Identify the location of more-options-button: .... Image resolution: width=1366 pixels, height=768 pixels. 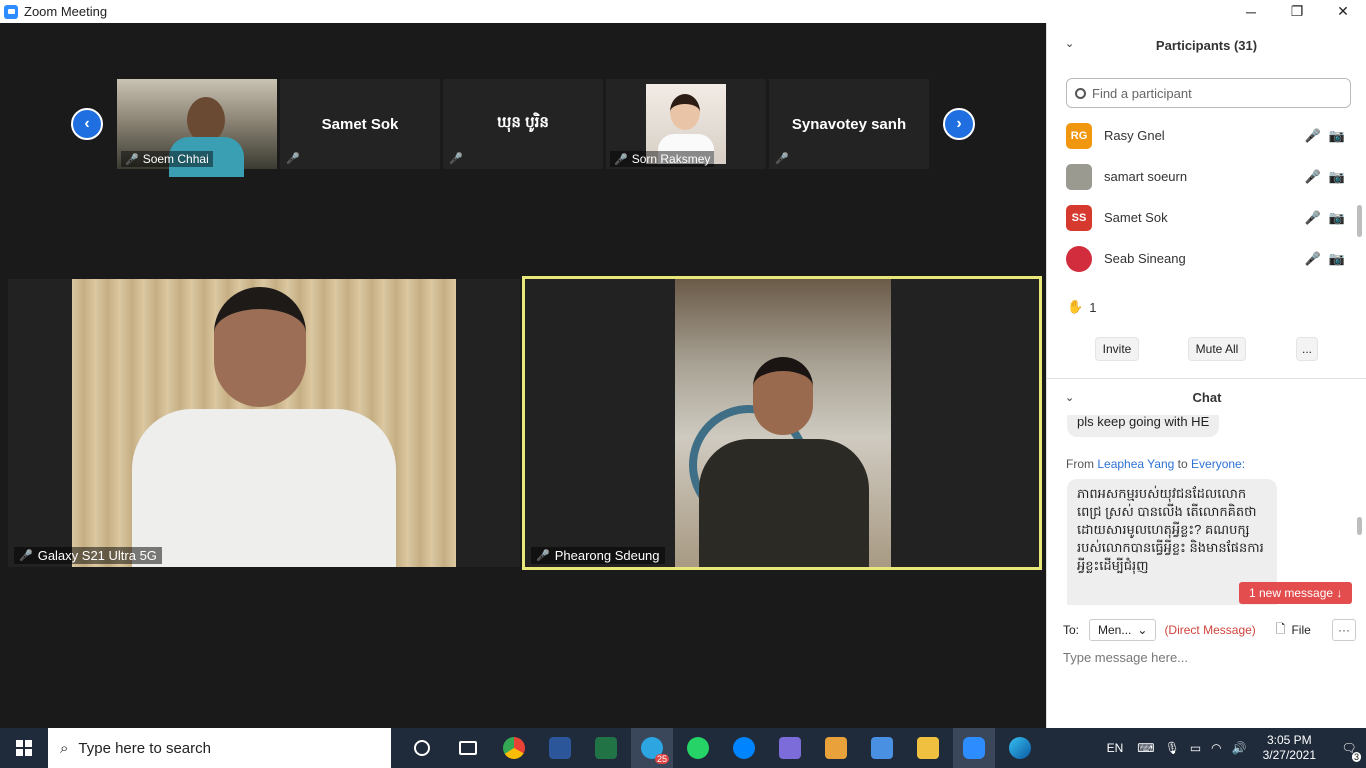
(1307, 349).